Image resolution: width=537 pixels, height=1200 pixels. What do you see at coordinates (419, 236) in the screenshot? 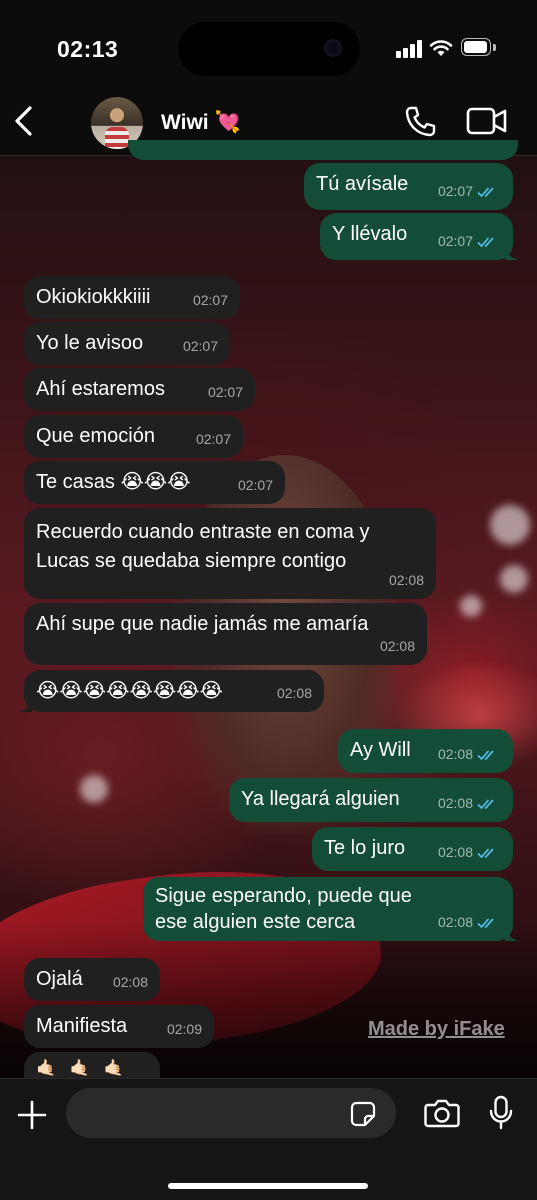
I see `message-bubble-outgoing: Y llévalo 02:07` at bounding box center [419, 236].